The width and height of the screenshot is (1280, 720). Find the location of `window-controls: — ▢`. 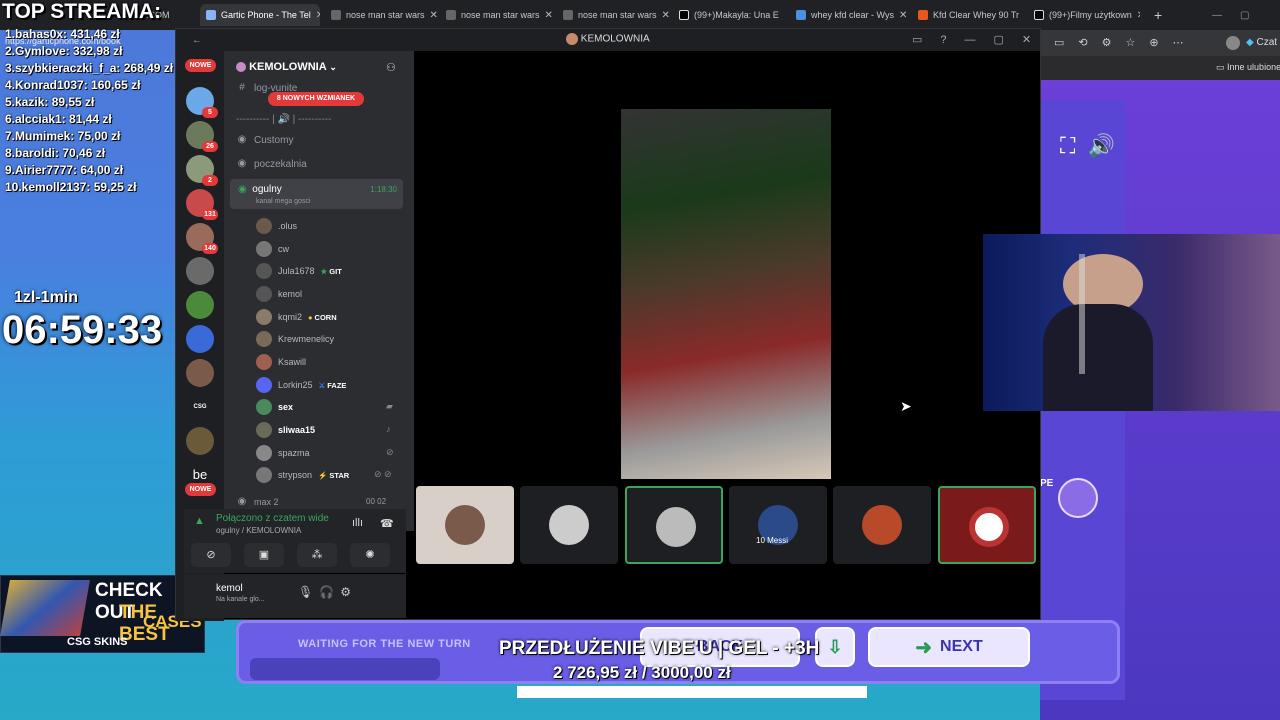

window-controls: — ▢ is located at coordinates (1241, 15).